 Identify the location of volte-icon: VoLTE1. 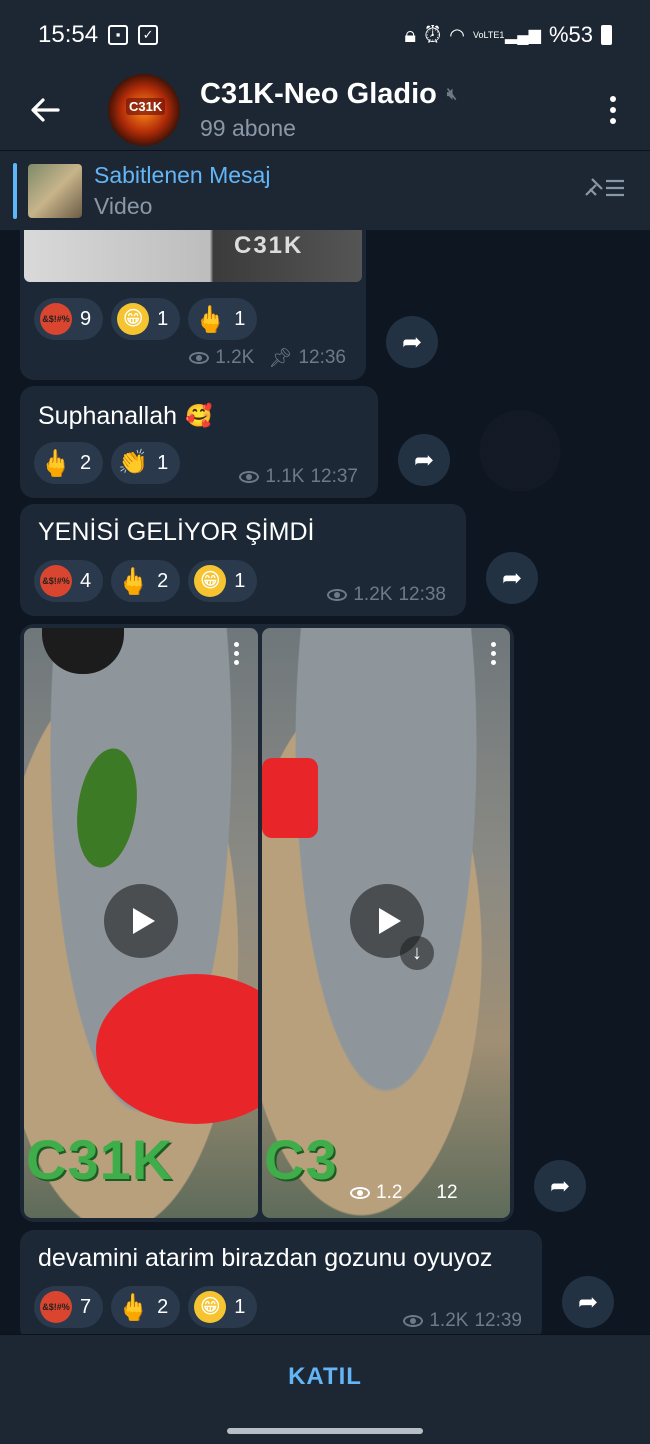
(489, 35).